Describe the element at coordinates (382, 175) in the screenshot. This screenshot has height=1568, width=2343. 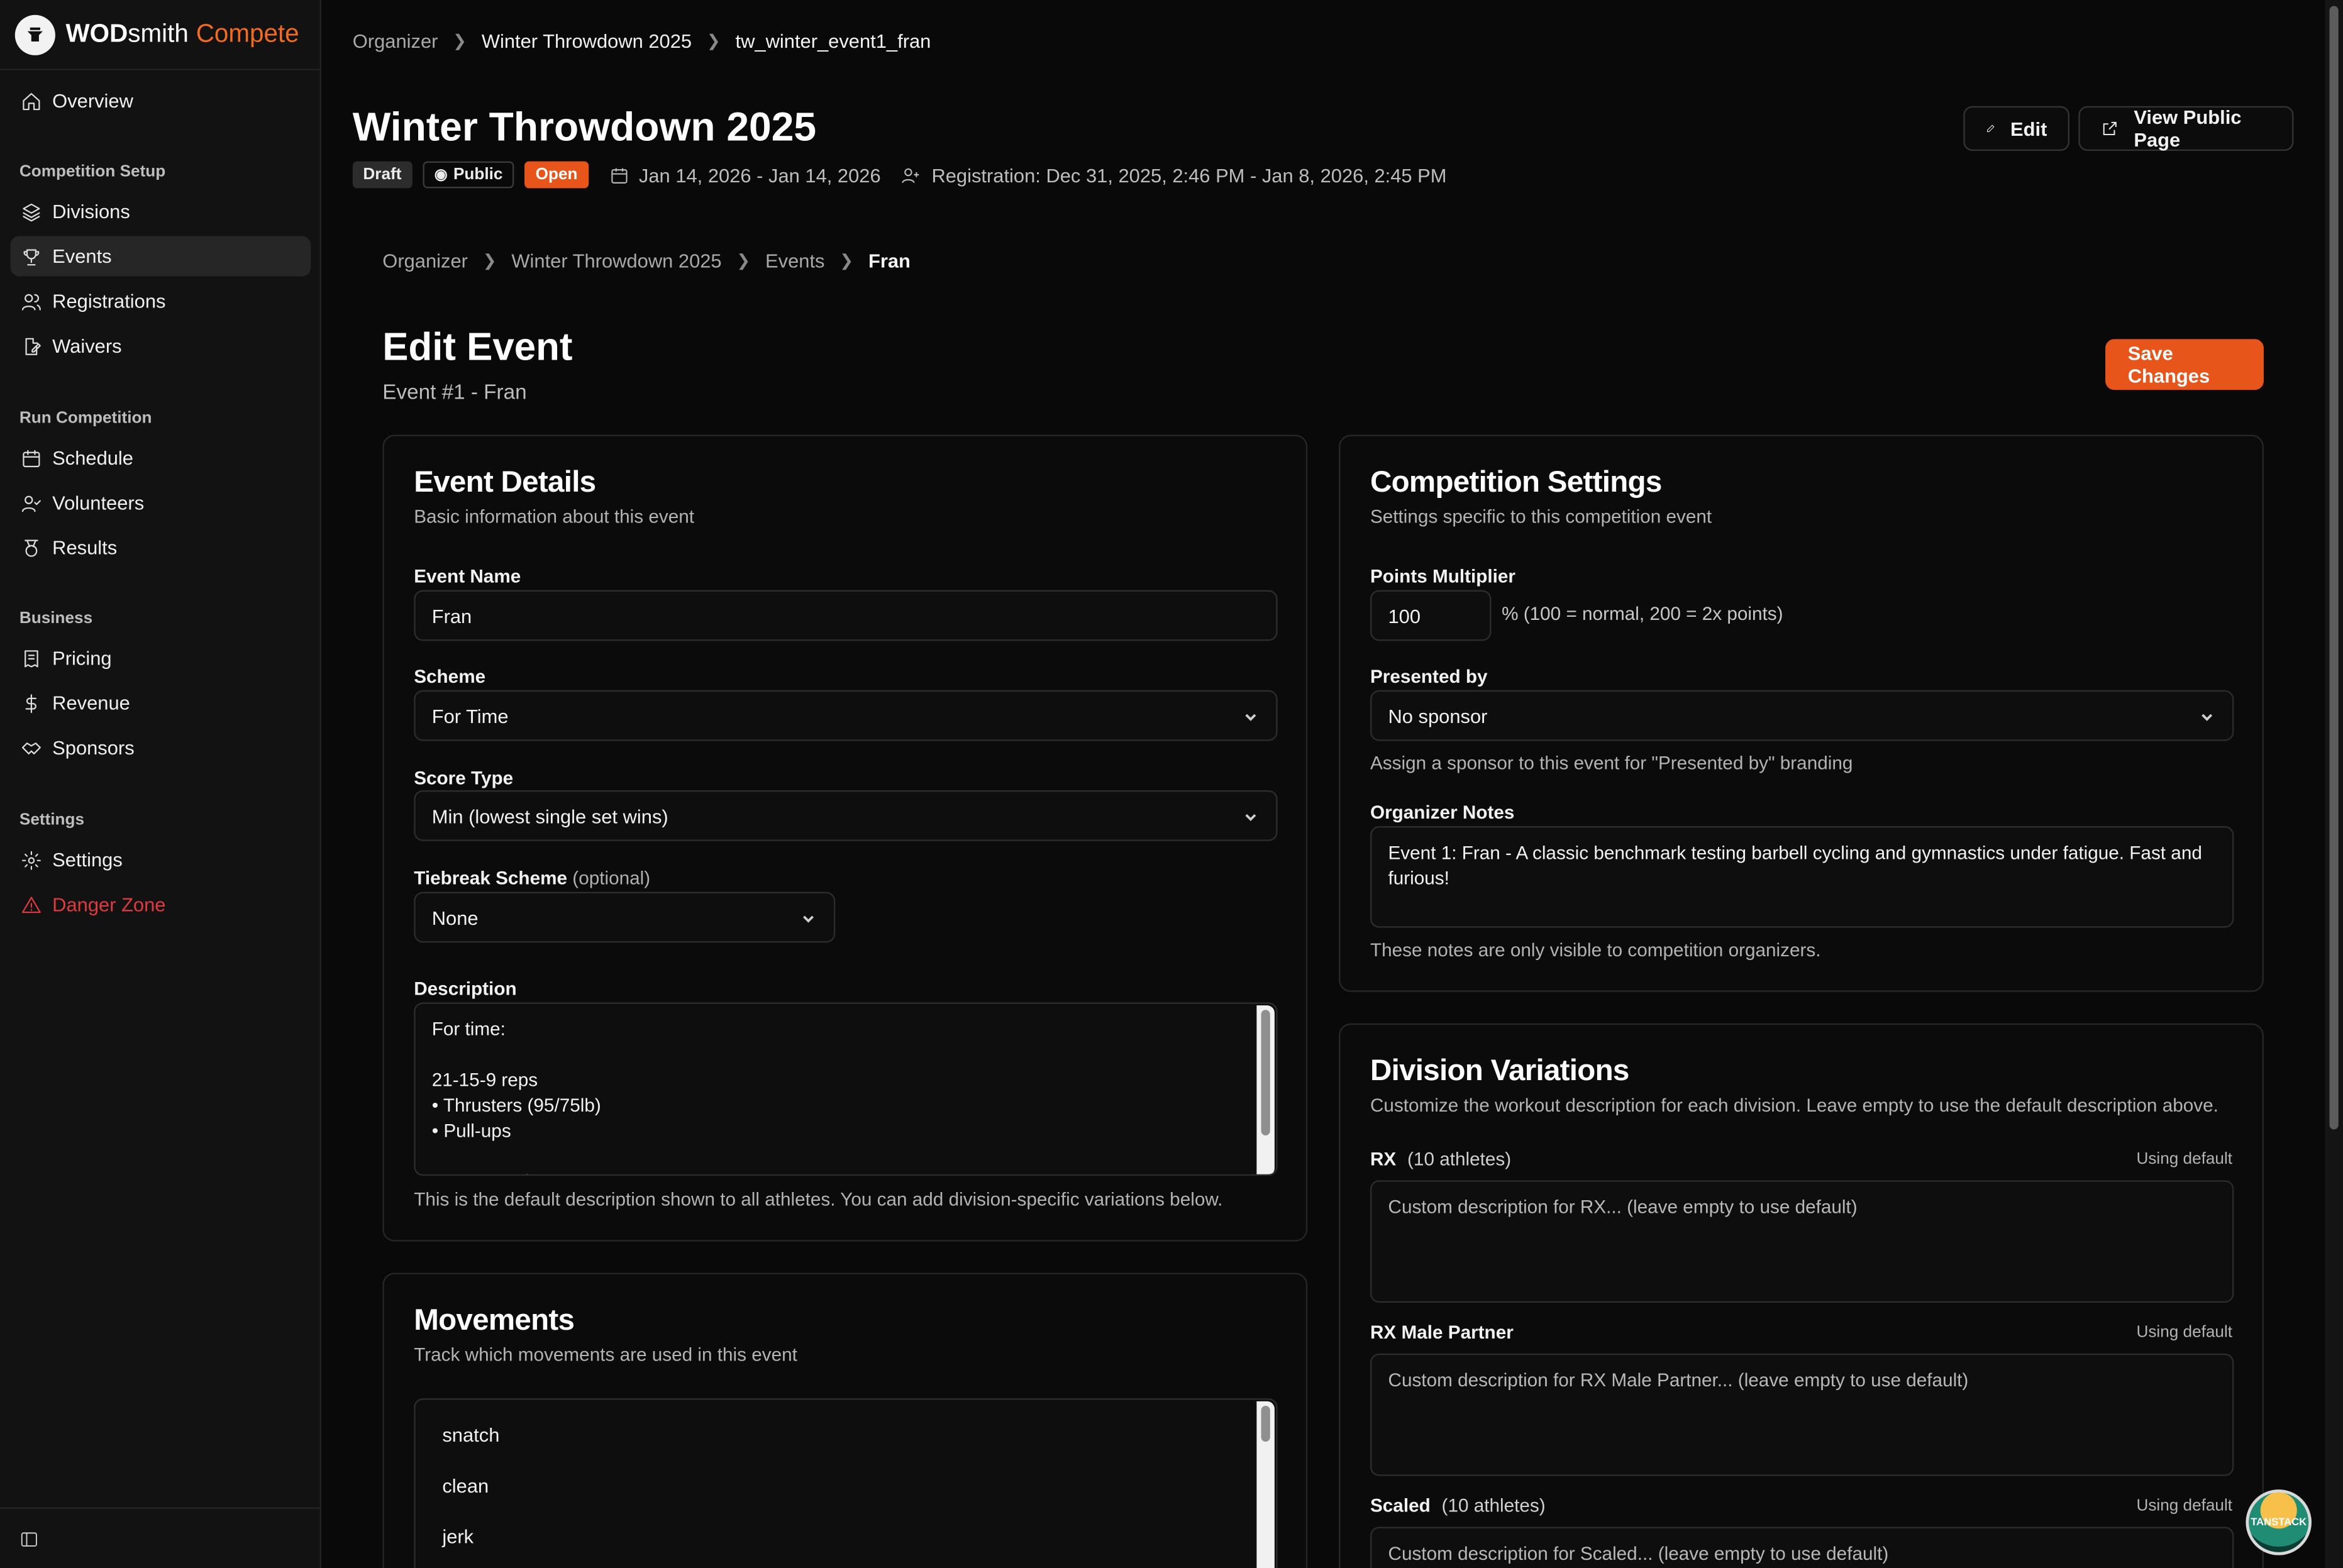
I see `status-badge-draft: Draft` at that location.